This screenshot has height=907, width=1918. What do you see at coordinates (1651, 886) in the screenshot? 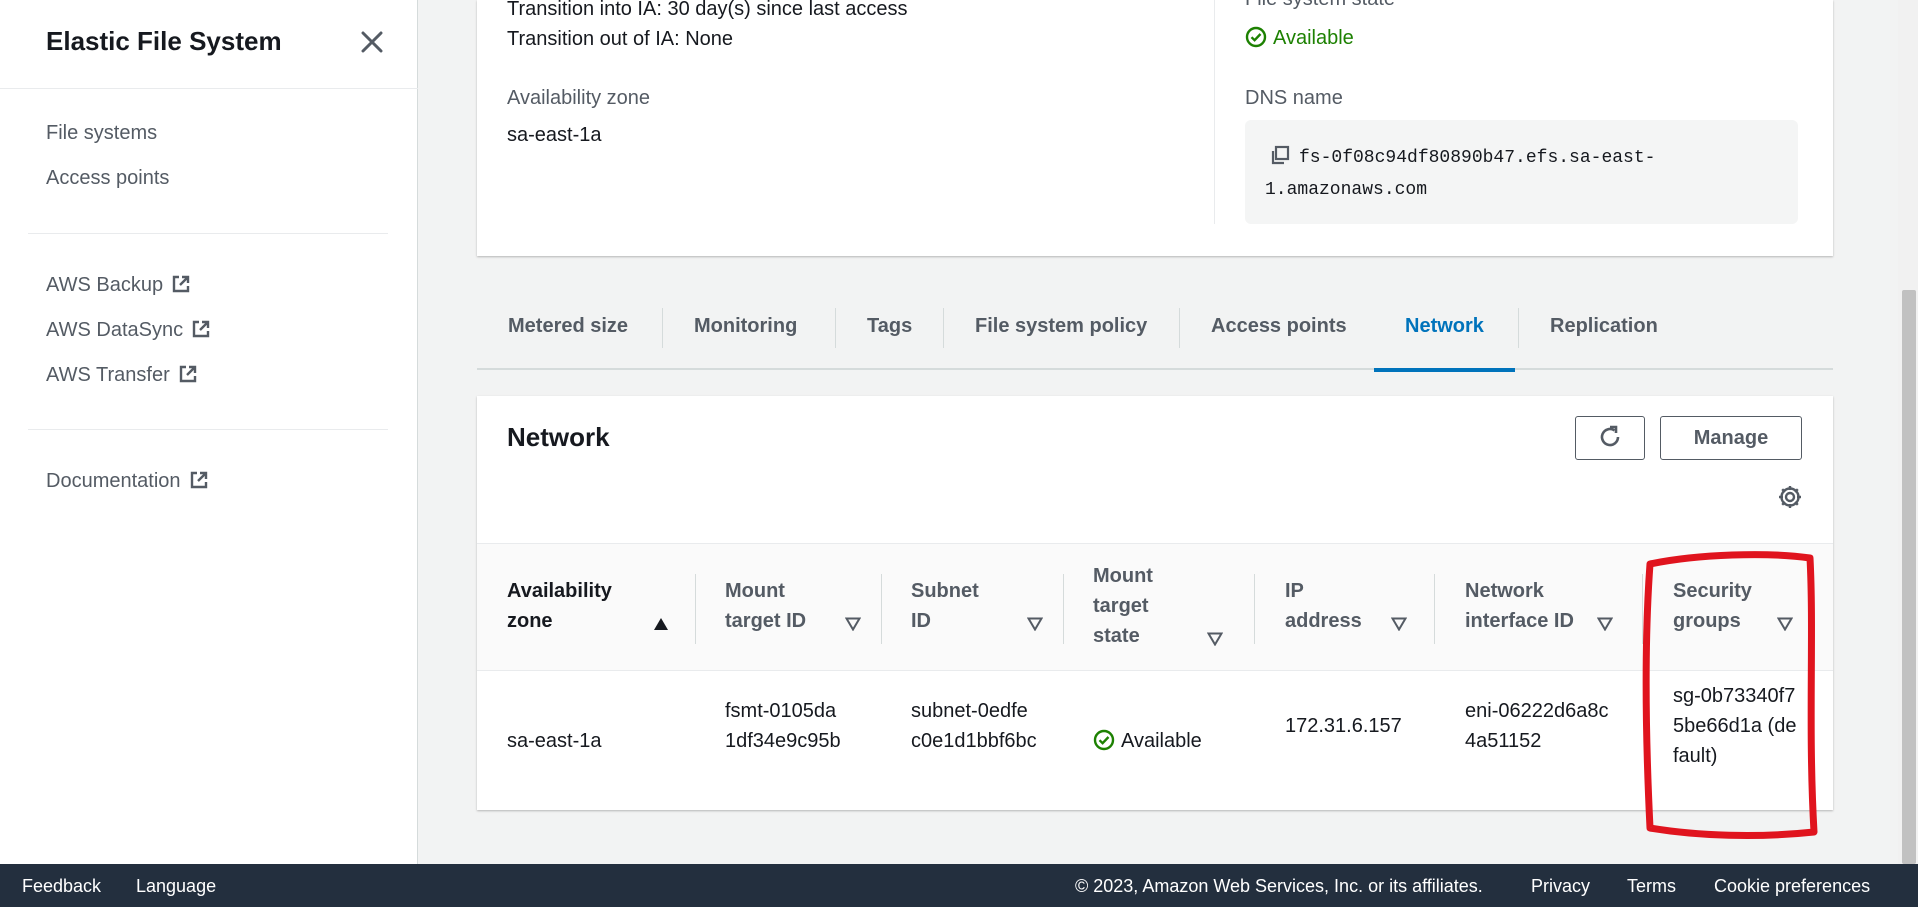
I see `terms-link: Terms` at bounding box center [1651, 886].